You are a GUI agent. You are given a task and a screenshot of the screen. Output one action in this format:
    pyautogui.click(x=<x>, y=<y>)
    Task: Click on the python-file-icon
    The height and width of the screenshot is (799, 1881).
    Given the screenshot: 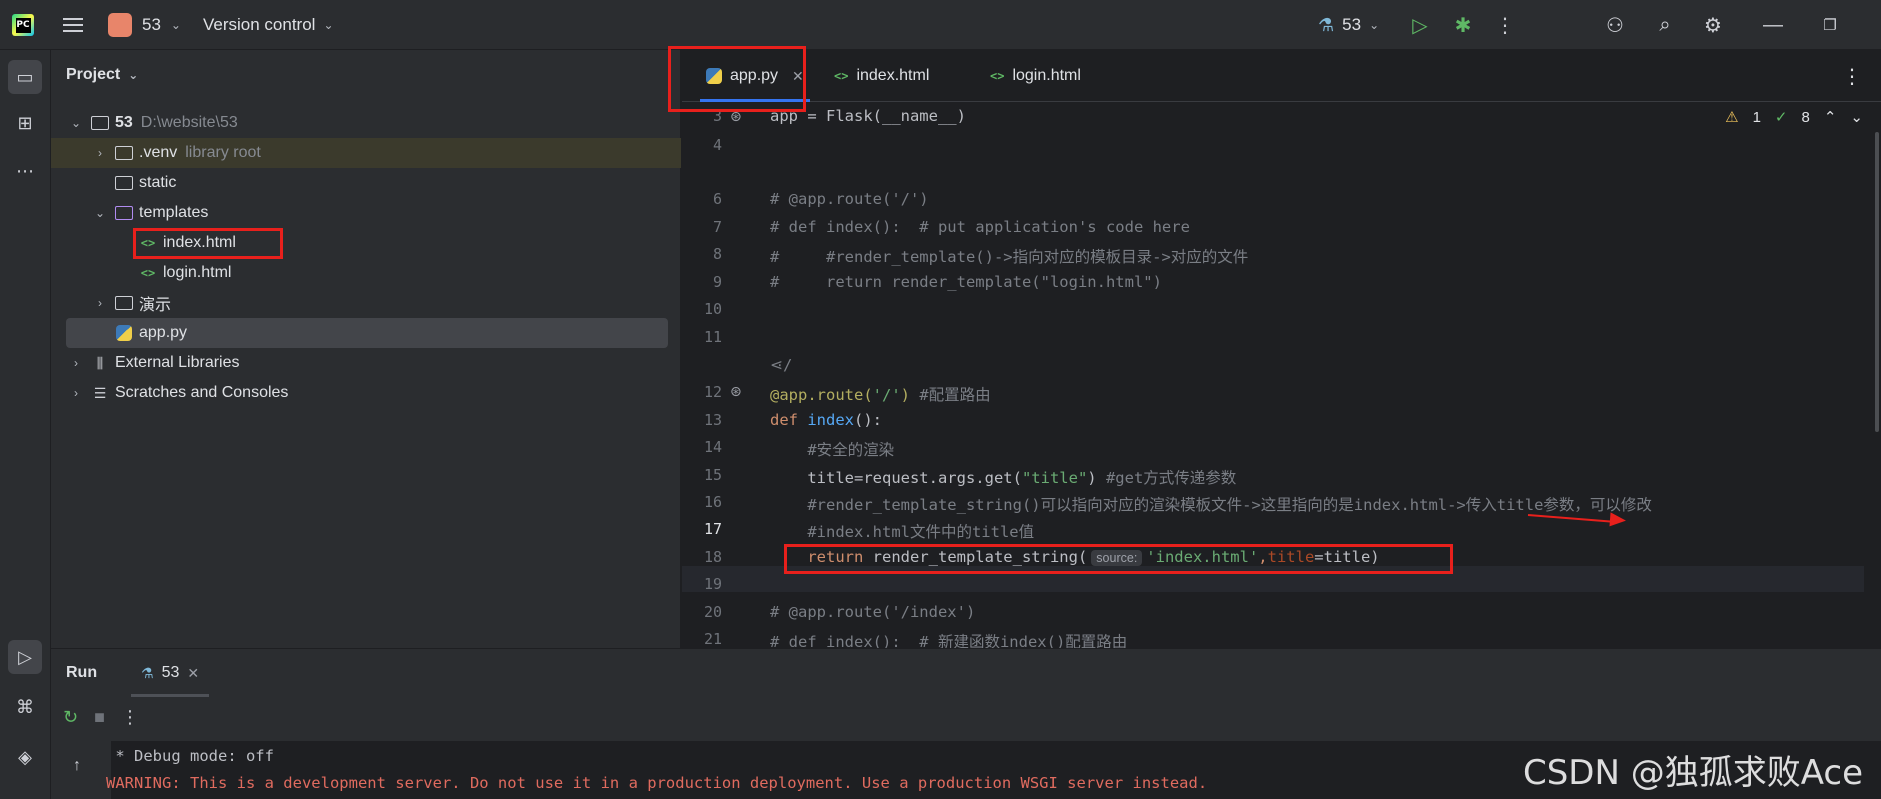 What is the action you would take?
    pyautogui.click(x=124, y=333)
    